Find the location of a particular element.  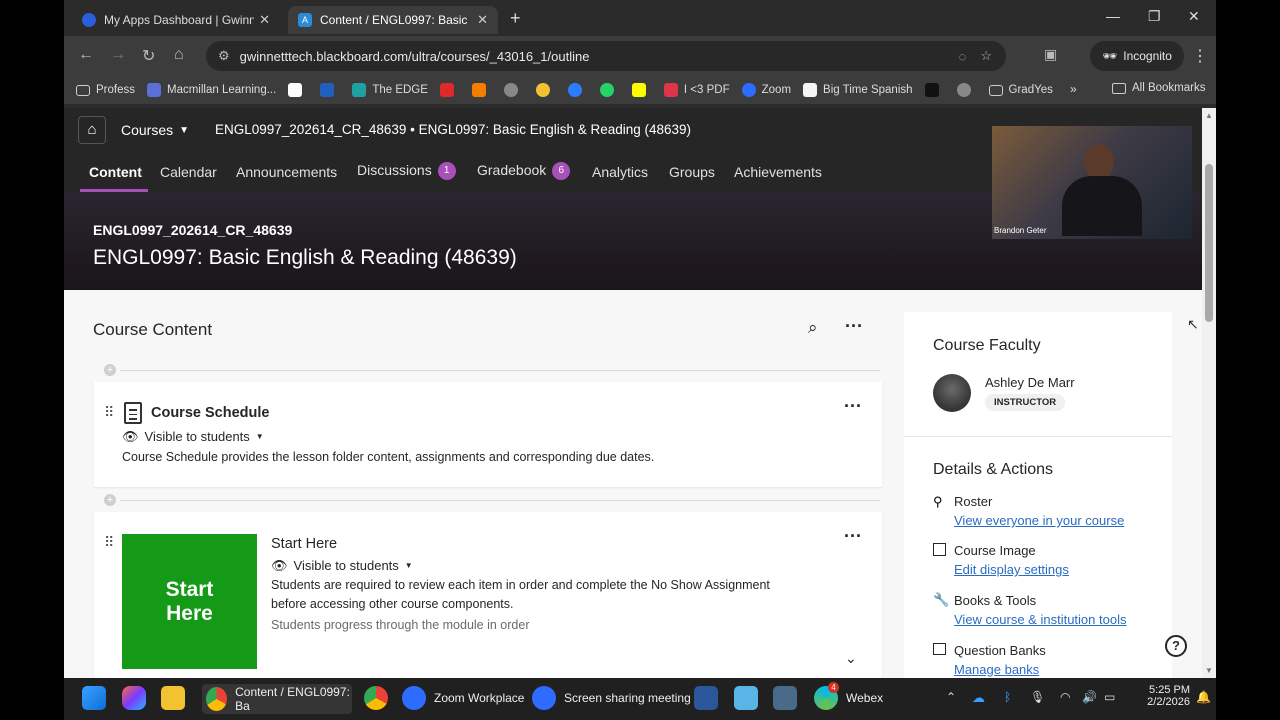

notepad-button is located at coordinates (746, 698).